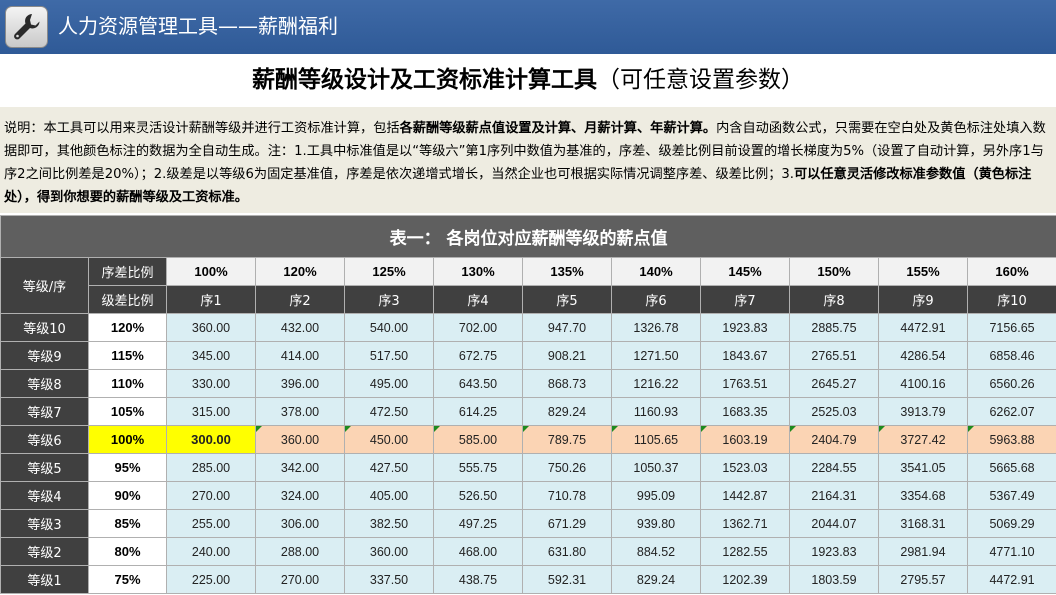  I want to click on value-cell: 643.50, so click(478, 383).